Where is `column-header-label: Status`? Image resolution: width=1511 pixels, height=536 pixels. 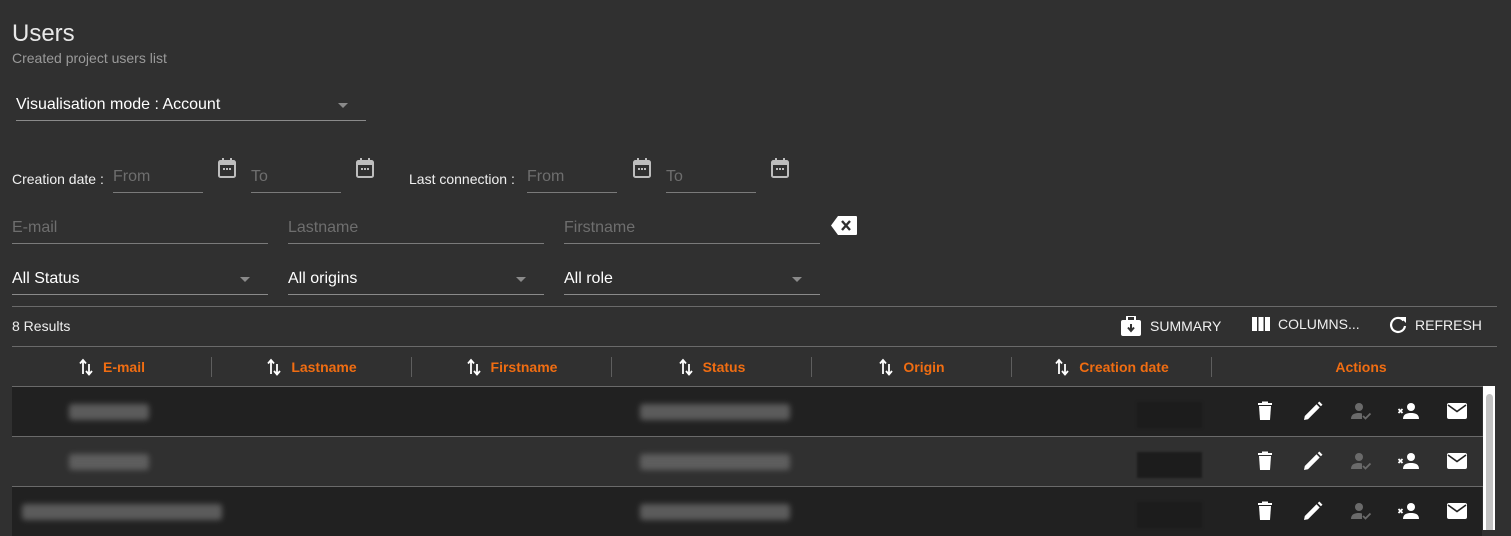
column-header-label: Status is located at coordinates (724, 367).